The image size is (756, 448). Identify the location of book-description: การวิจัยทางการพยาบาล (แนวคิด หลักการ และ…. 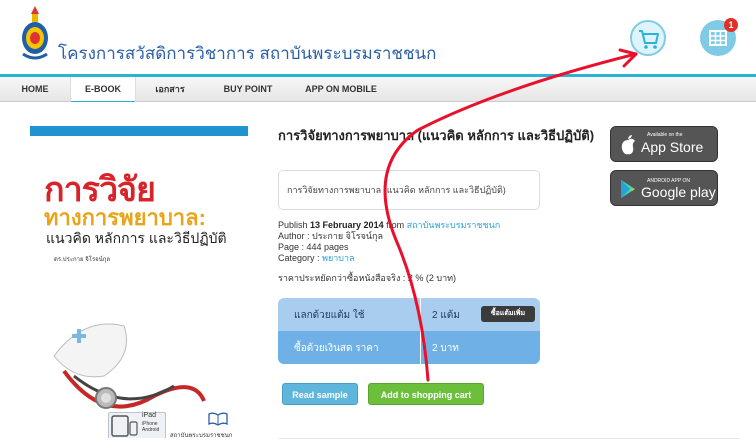
(409, 190).